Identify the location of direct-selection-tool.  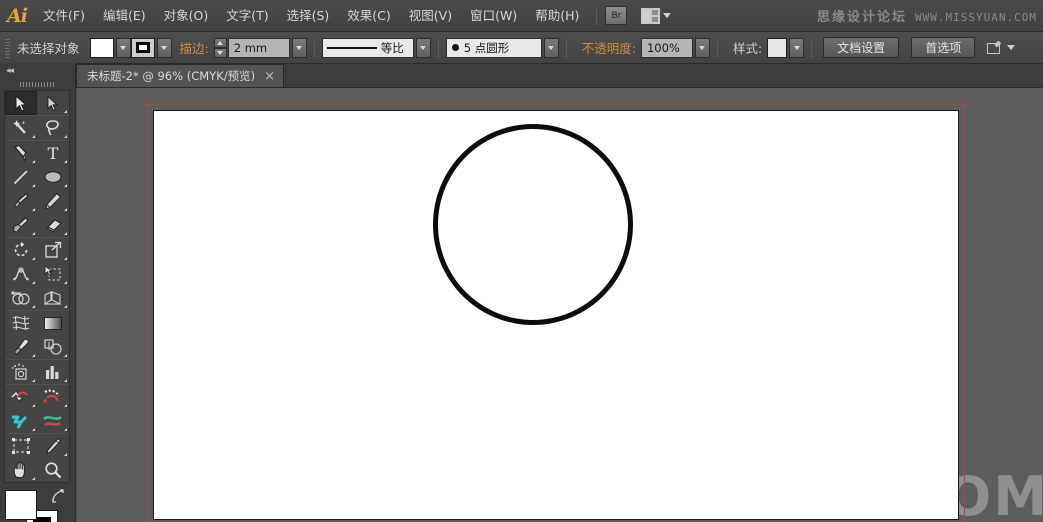
(53, 103).